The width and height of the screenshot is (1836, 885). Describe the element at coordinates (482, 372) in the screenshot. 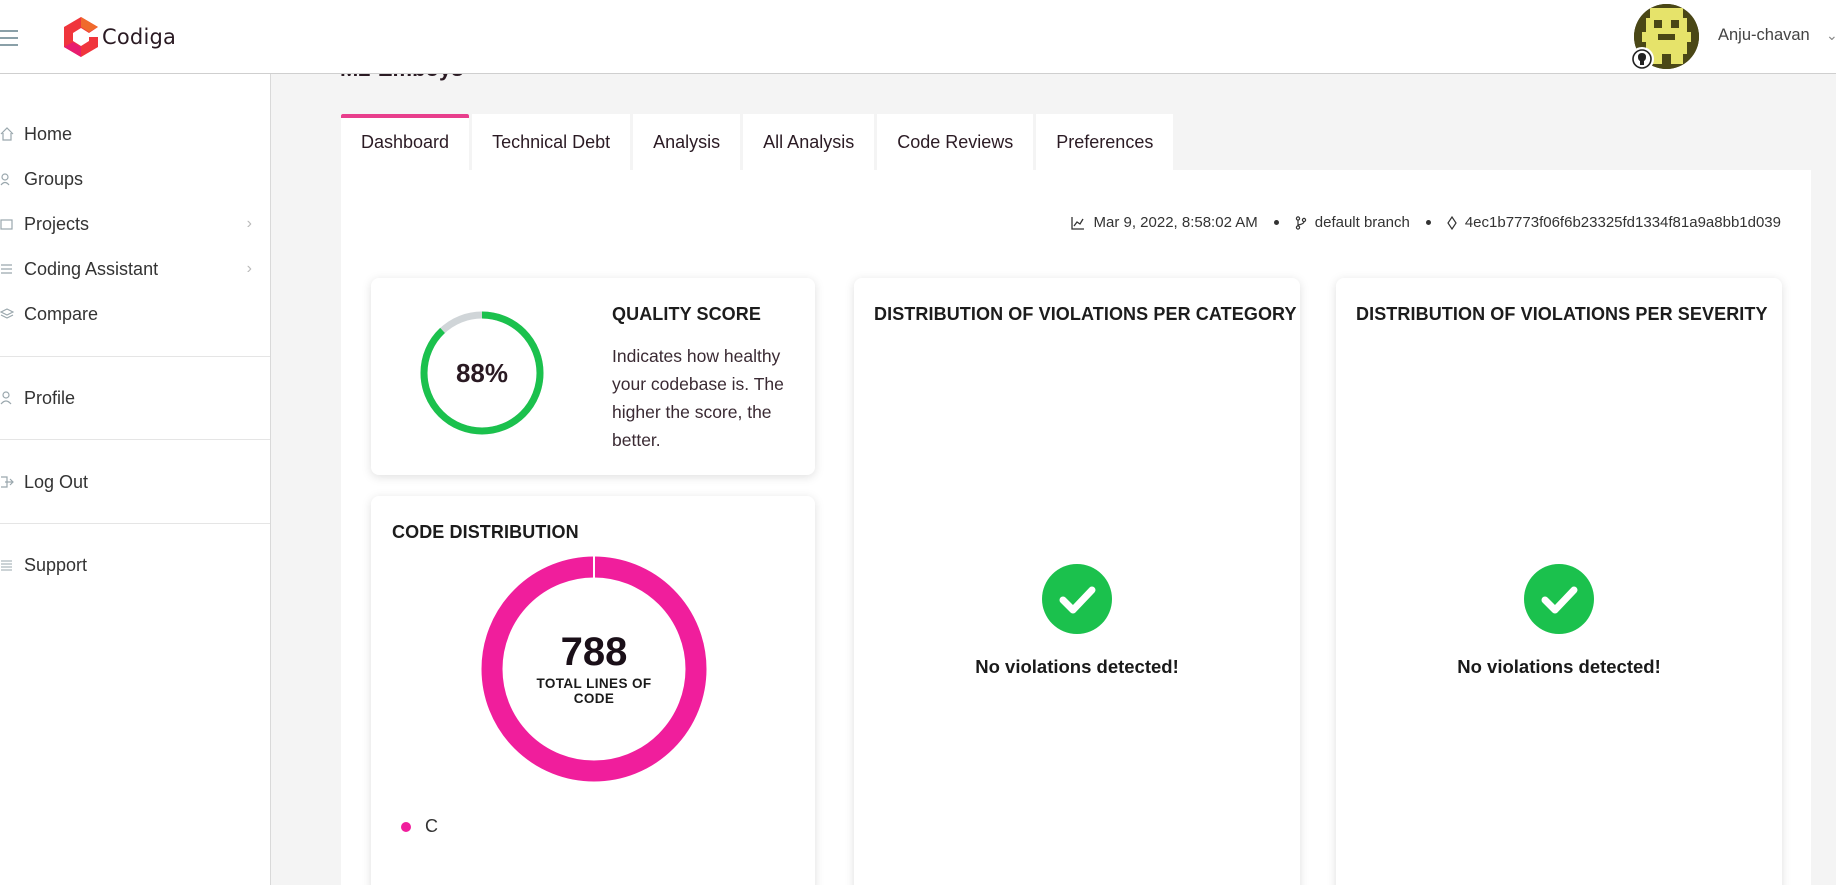

I see `quality-score-value: 88%` at that location.